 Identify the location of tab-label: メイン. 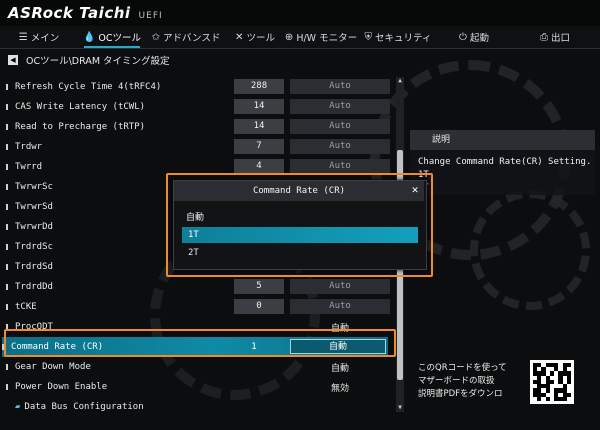
(45, 38).